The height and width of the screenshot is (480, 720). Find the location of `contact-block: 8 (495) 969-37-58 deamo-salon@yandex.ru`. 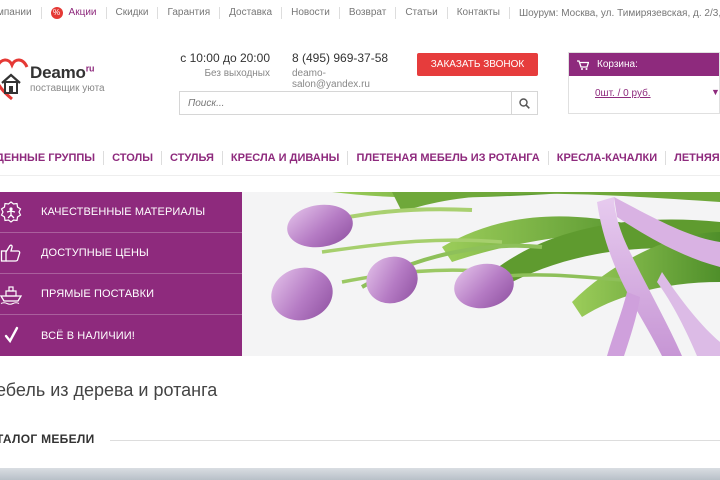

contact-block: 8 (495) 969-37-58 deamo-salon@yandex.ru is located at coordinates (347, 70).